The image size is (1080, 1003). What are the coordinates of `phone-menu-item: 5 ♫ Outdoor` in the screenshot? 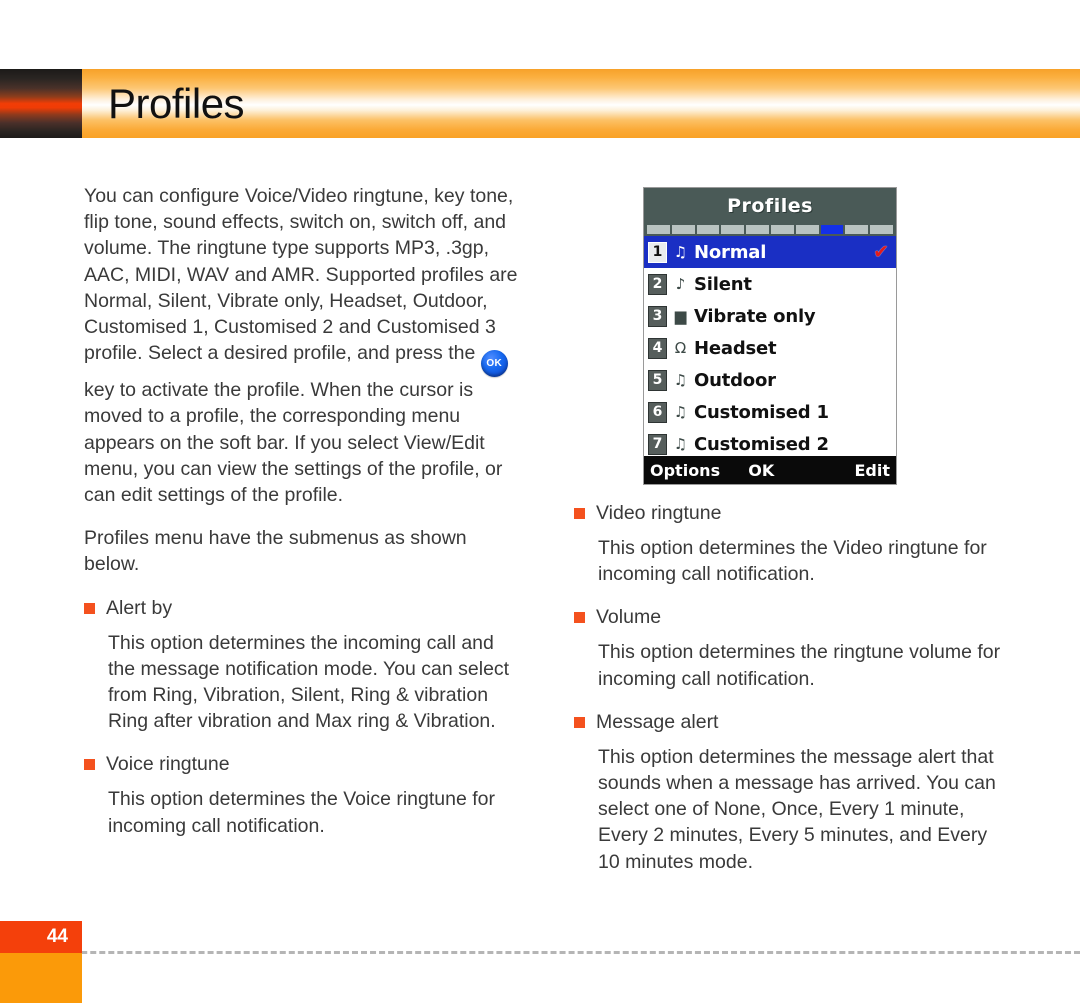 It's located at (770, 380).